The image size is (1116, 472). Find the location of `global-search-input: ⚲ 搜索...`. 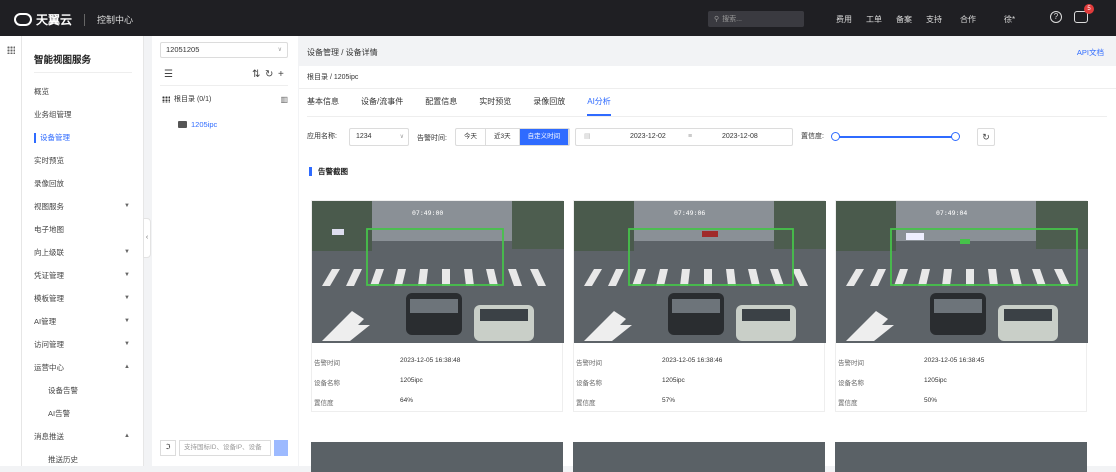

global-search-input: ⚲ 搜索... is located at coordinates (756, 19).